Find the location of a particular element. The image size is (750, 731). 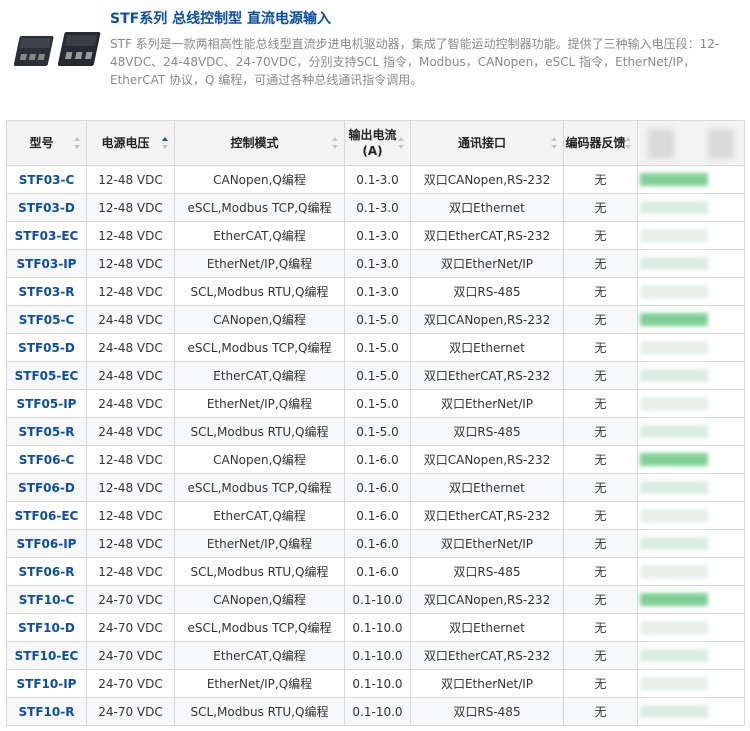

model-cell: STF05-EC is located at coordinates (46, 375).